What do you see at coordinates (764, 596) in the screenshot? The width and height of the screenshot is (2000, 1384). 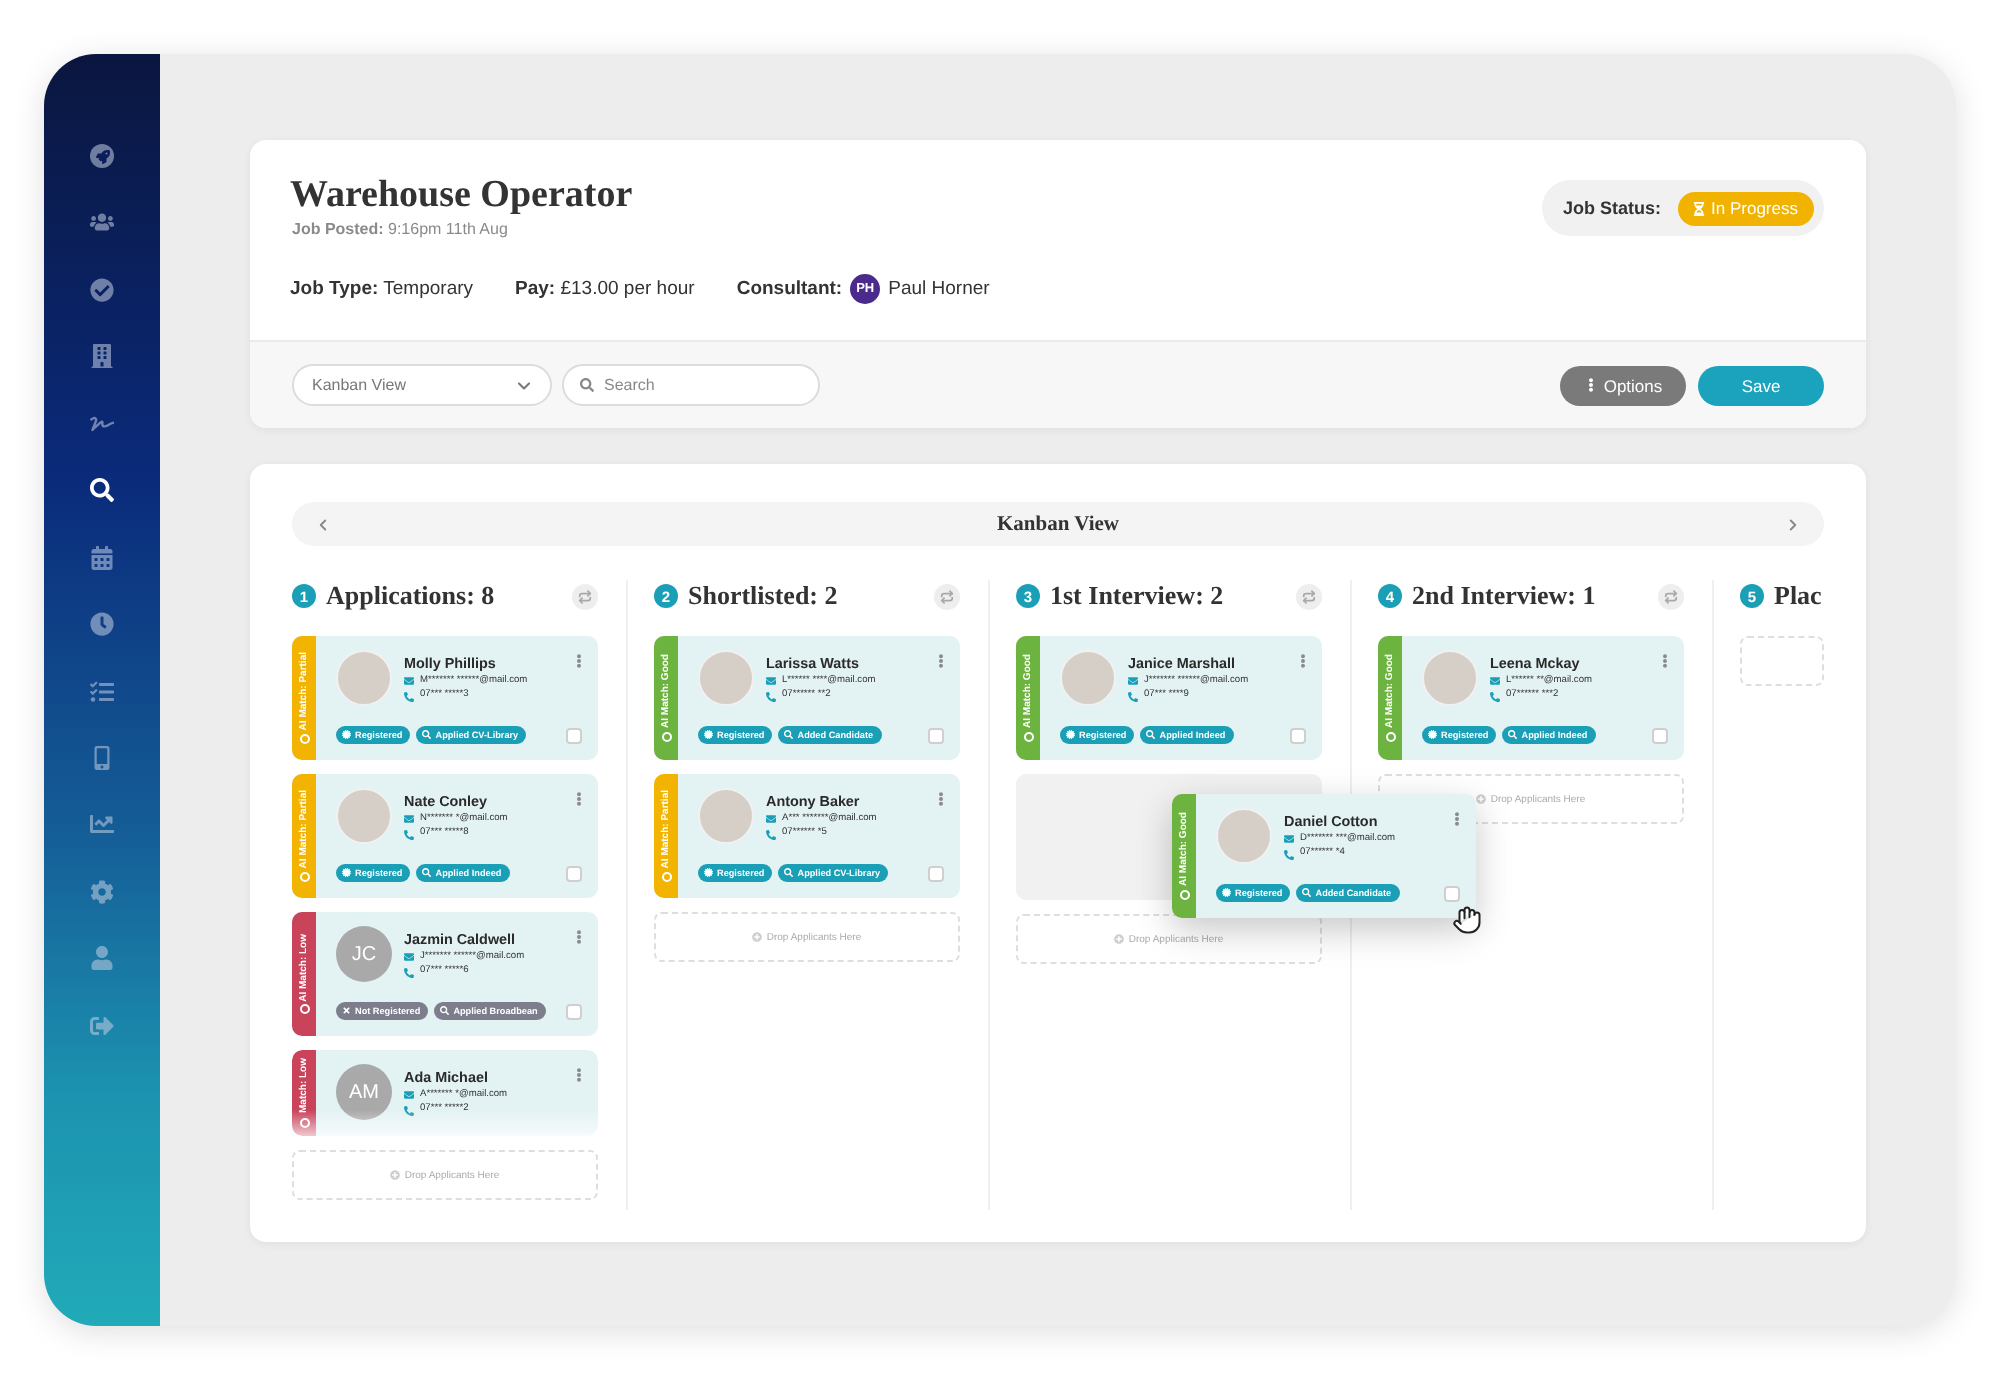 I see `column-title: Shortlisted: 2` at bounding box center [764, 596].